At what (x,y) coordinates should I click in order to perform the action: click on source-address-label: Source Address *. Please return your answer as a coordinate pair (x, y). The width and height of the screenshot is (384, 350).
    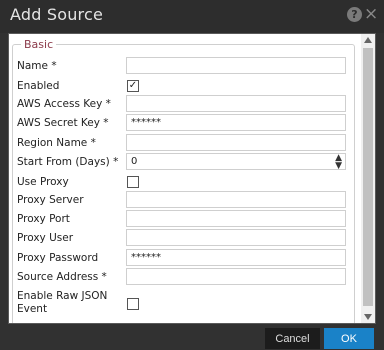
    Looking at the image, I should click on (62, 277).